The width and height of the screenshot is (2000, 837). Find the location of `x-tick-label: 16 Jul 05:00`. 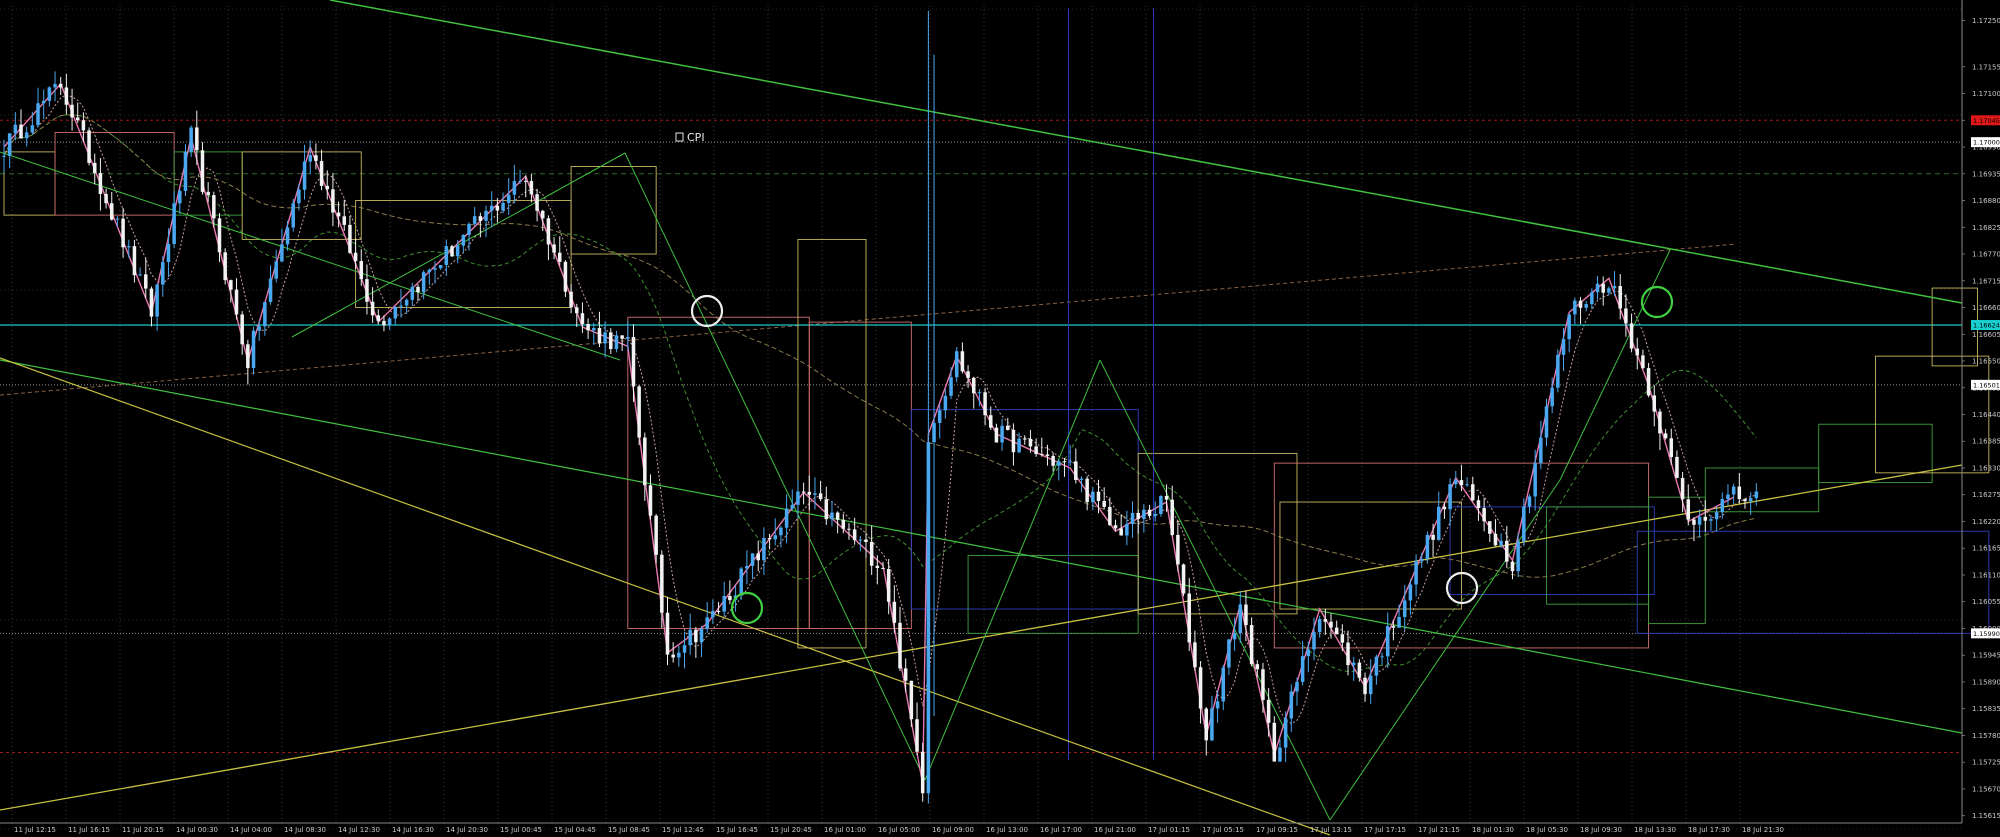

x-tick-label: 16 Jul 05:00 is located at coordinates (899, 830).